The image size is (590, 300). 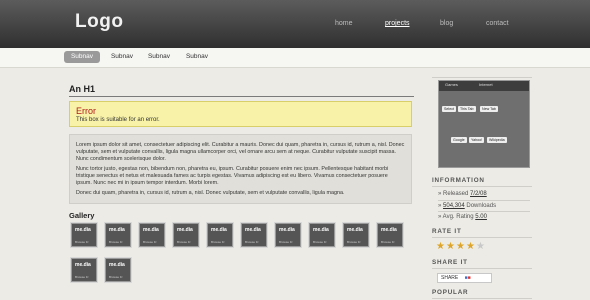 What do you see at coordinates (469, 278) in the screenshot?
I see `share-icons: ■` at bounding box center [469, 278].